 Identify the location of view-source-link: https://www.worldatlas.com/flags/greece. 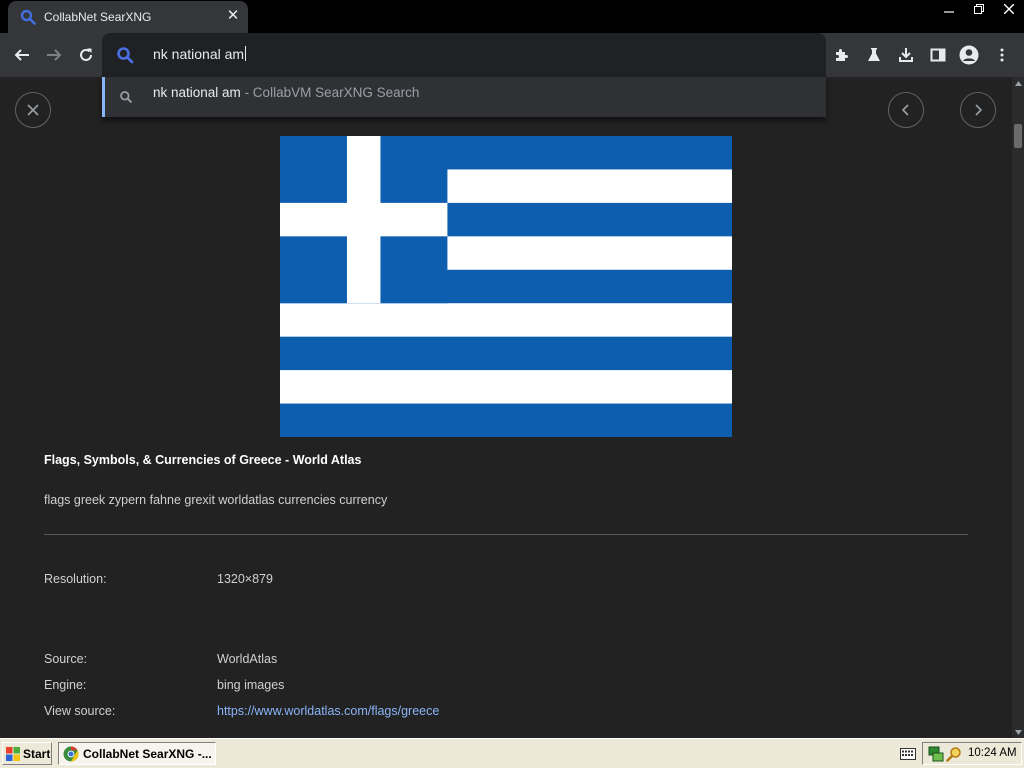
(328, 711).